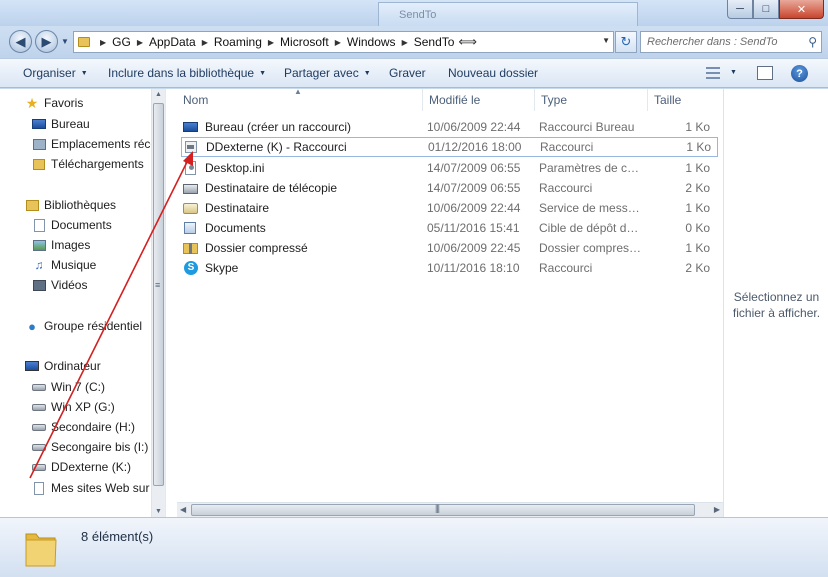 Image resolution: width=828 pixels, height=577 pixels. I want to click on nav-item-downloads: Téléchargements, so click(75, 164).